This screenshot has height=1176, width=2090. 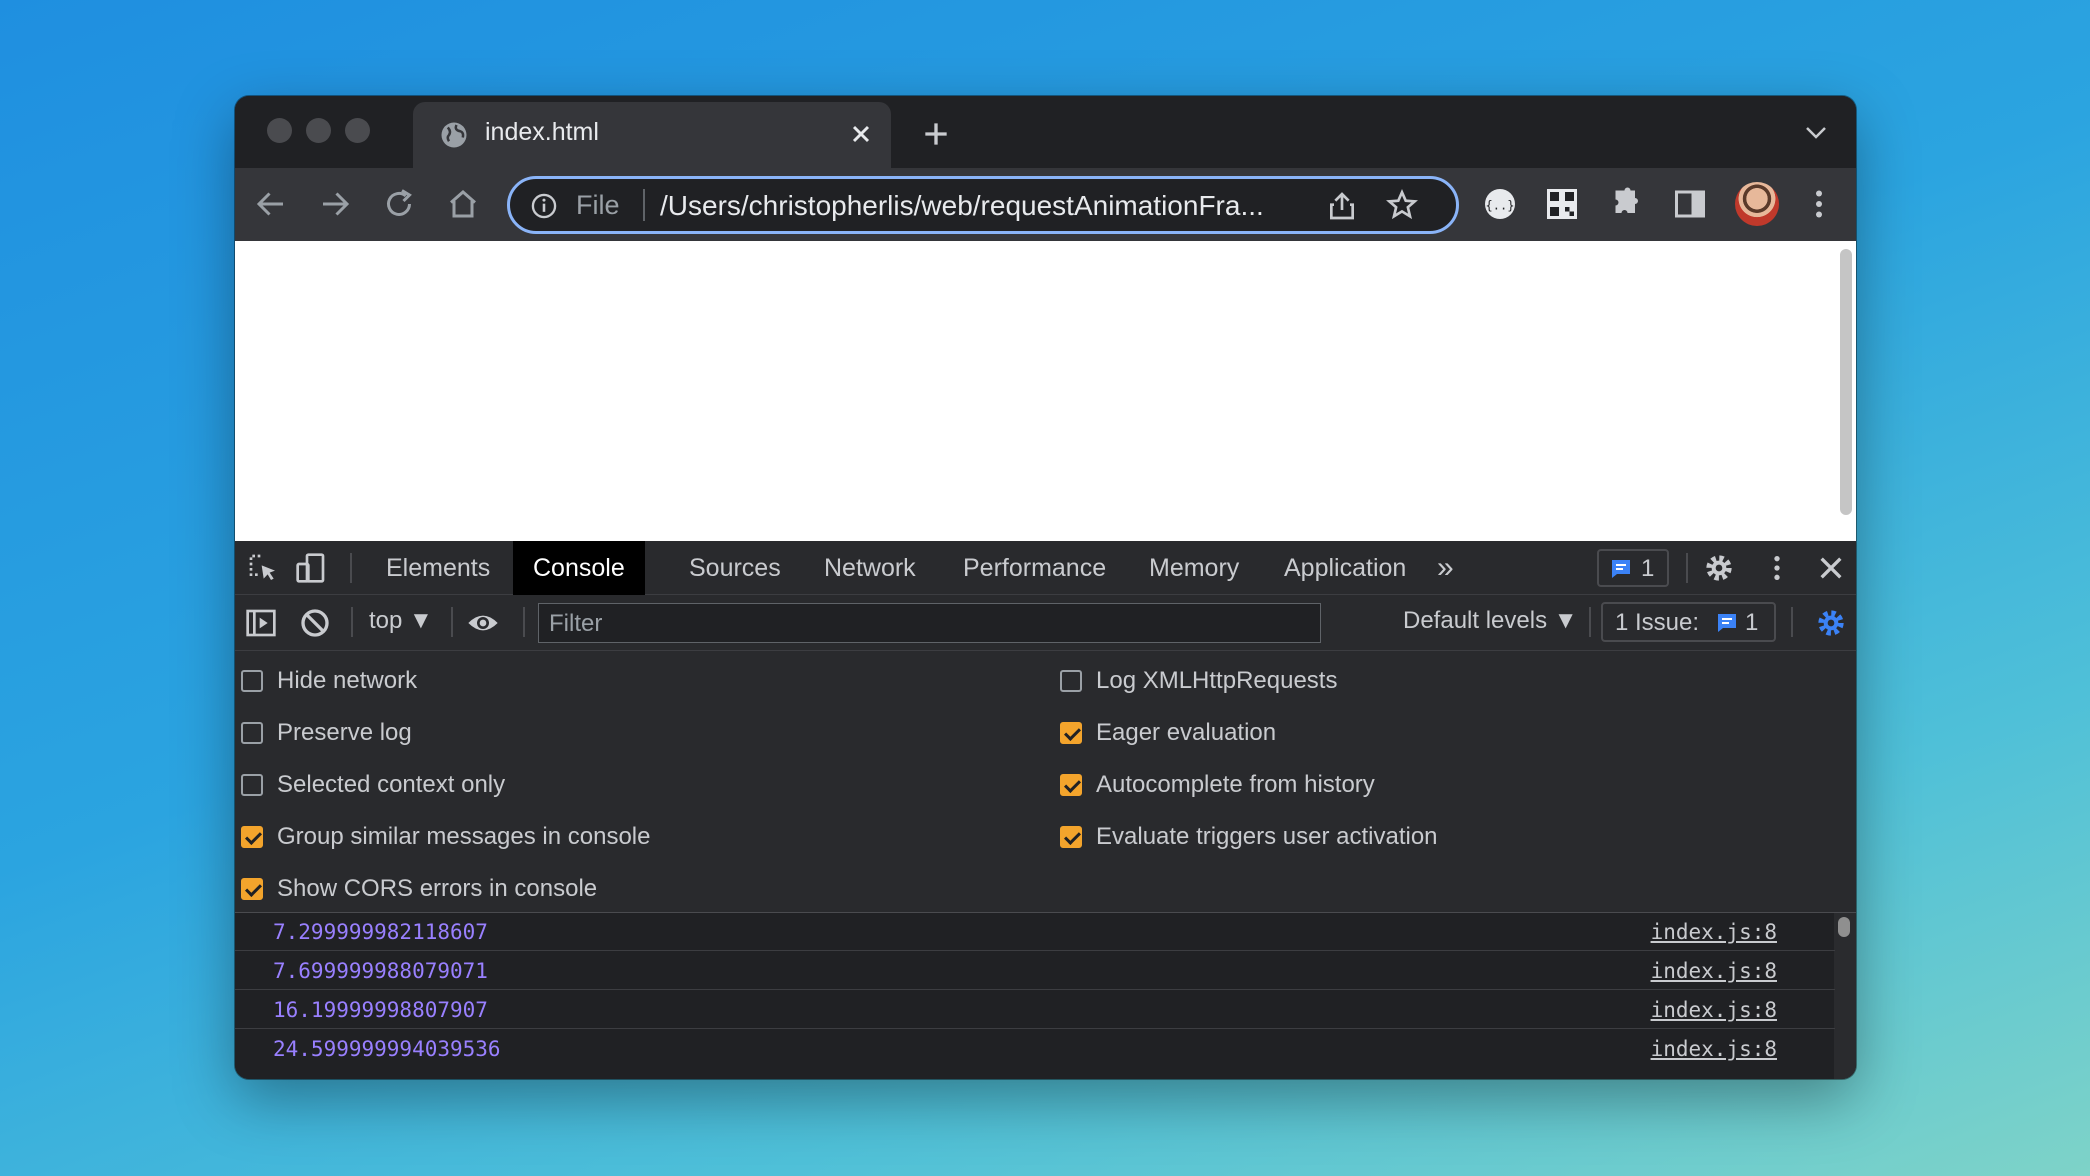 What do you see at coordinates (652, 135) in the screenshot?
I see `browser-tab: index.html` at bounding box center [652, 135].